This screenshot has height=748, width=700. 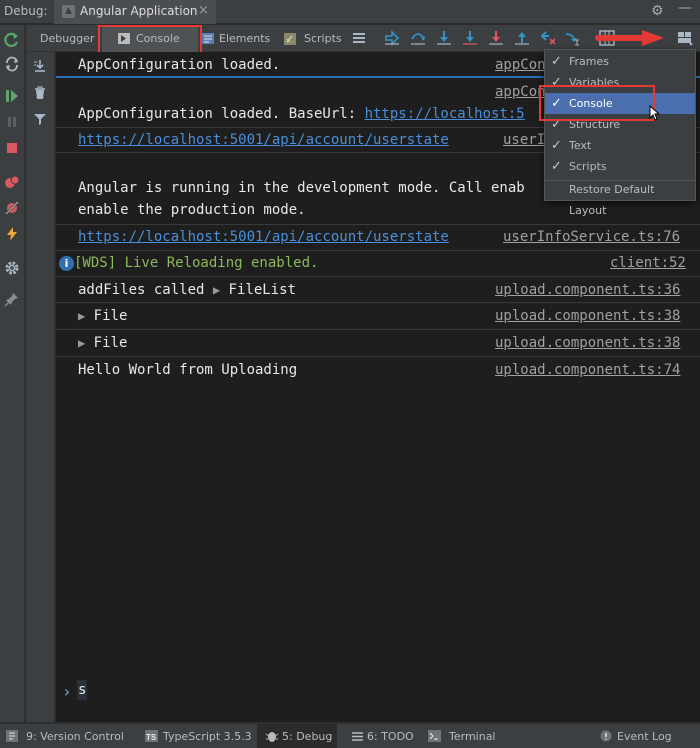 What do you see at coordinates (620, 166) in the screenshot?
I see `menu-item-scripts: ✓ Scripts` at bounding box center [620, 166].